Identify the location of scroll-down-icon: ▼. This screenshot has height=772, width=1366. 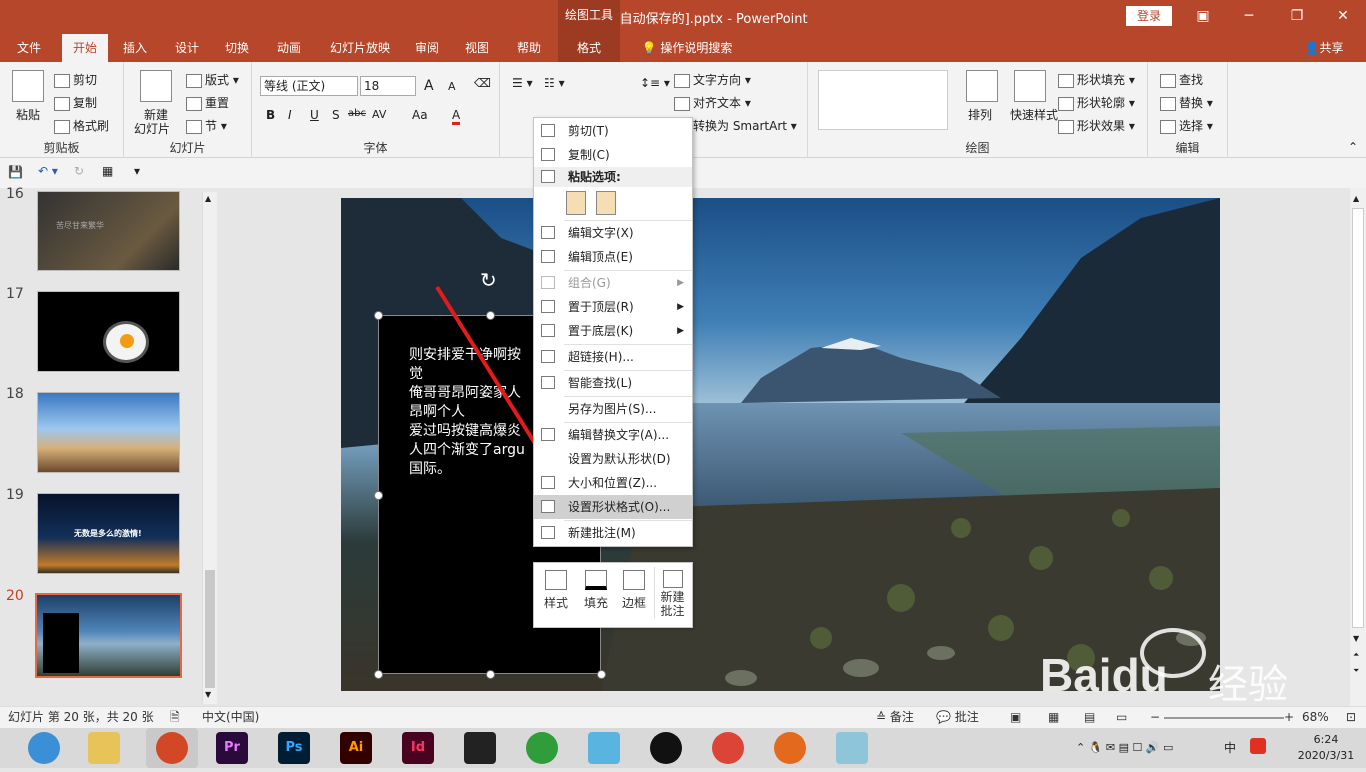
(1356, 638).